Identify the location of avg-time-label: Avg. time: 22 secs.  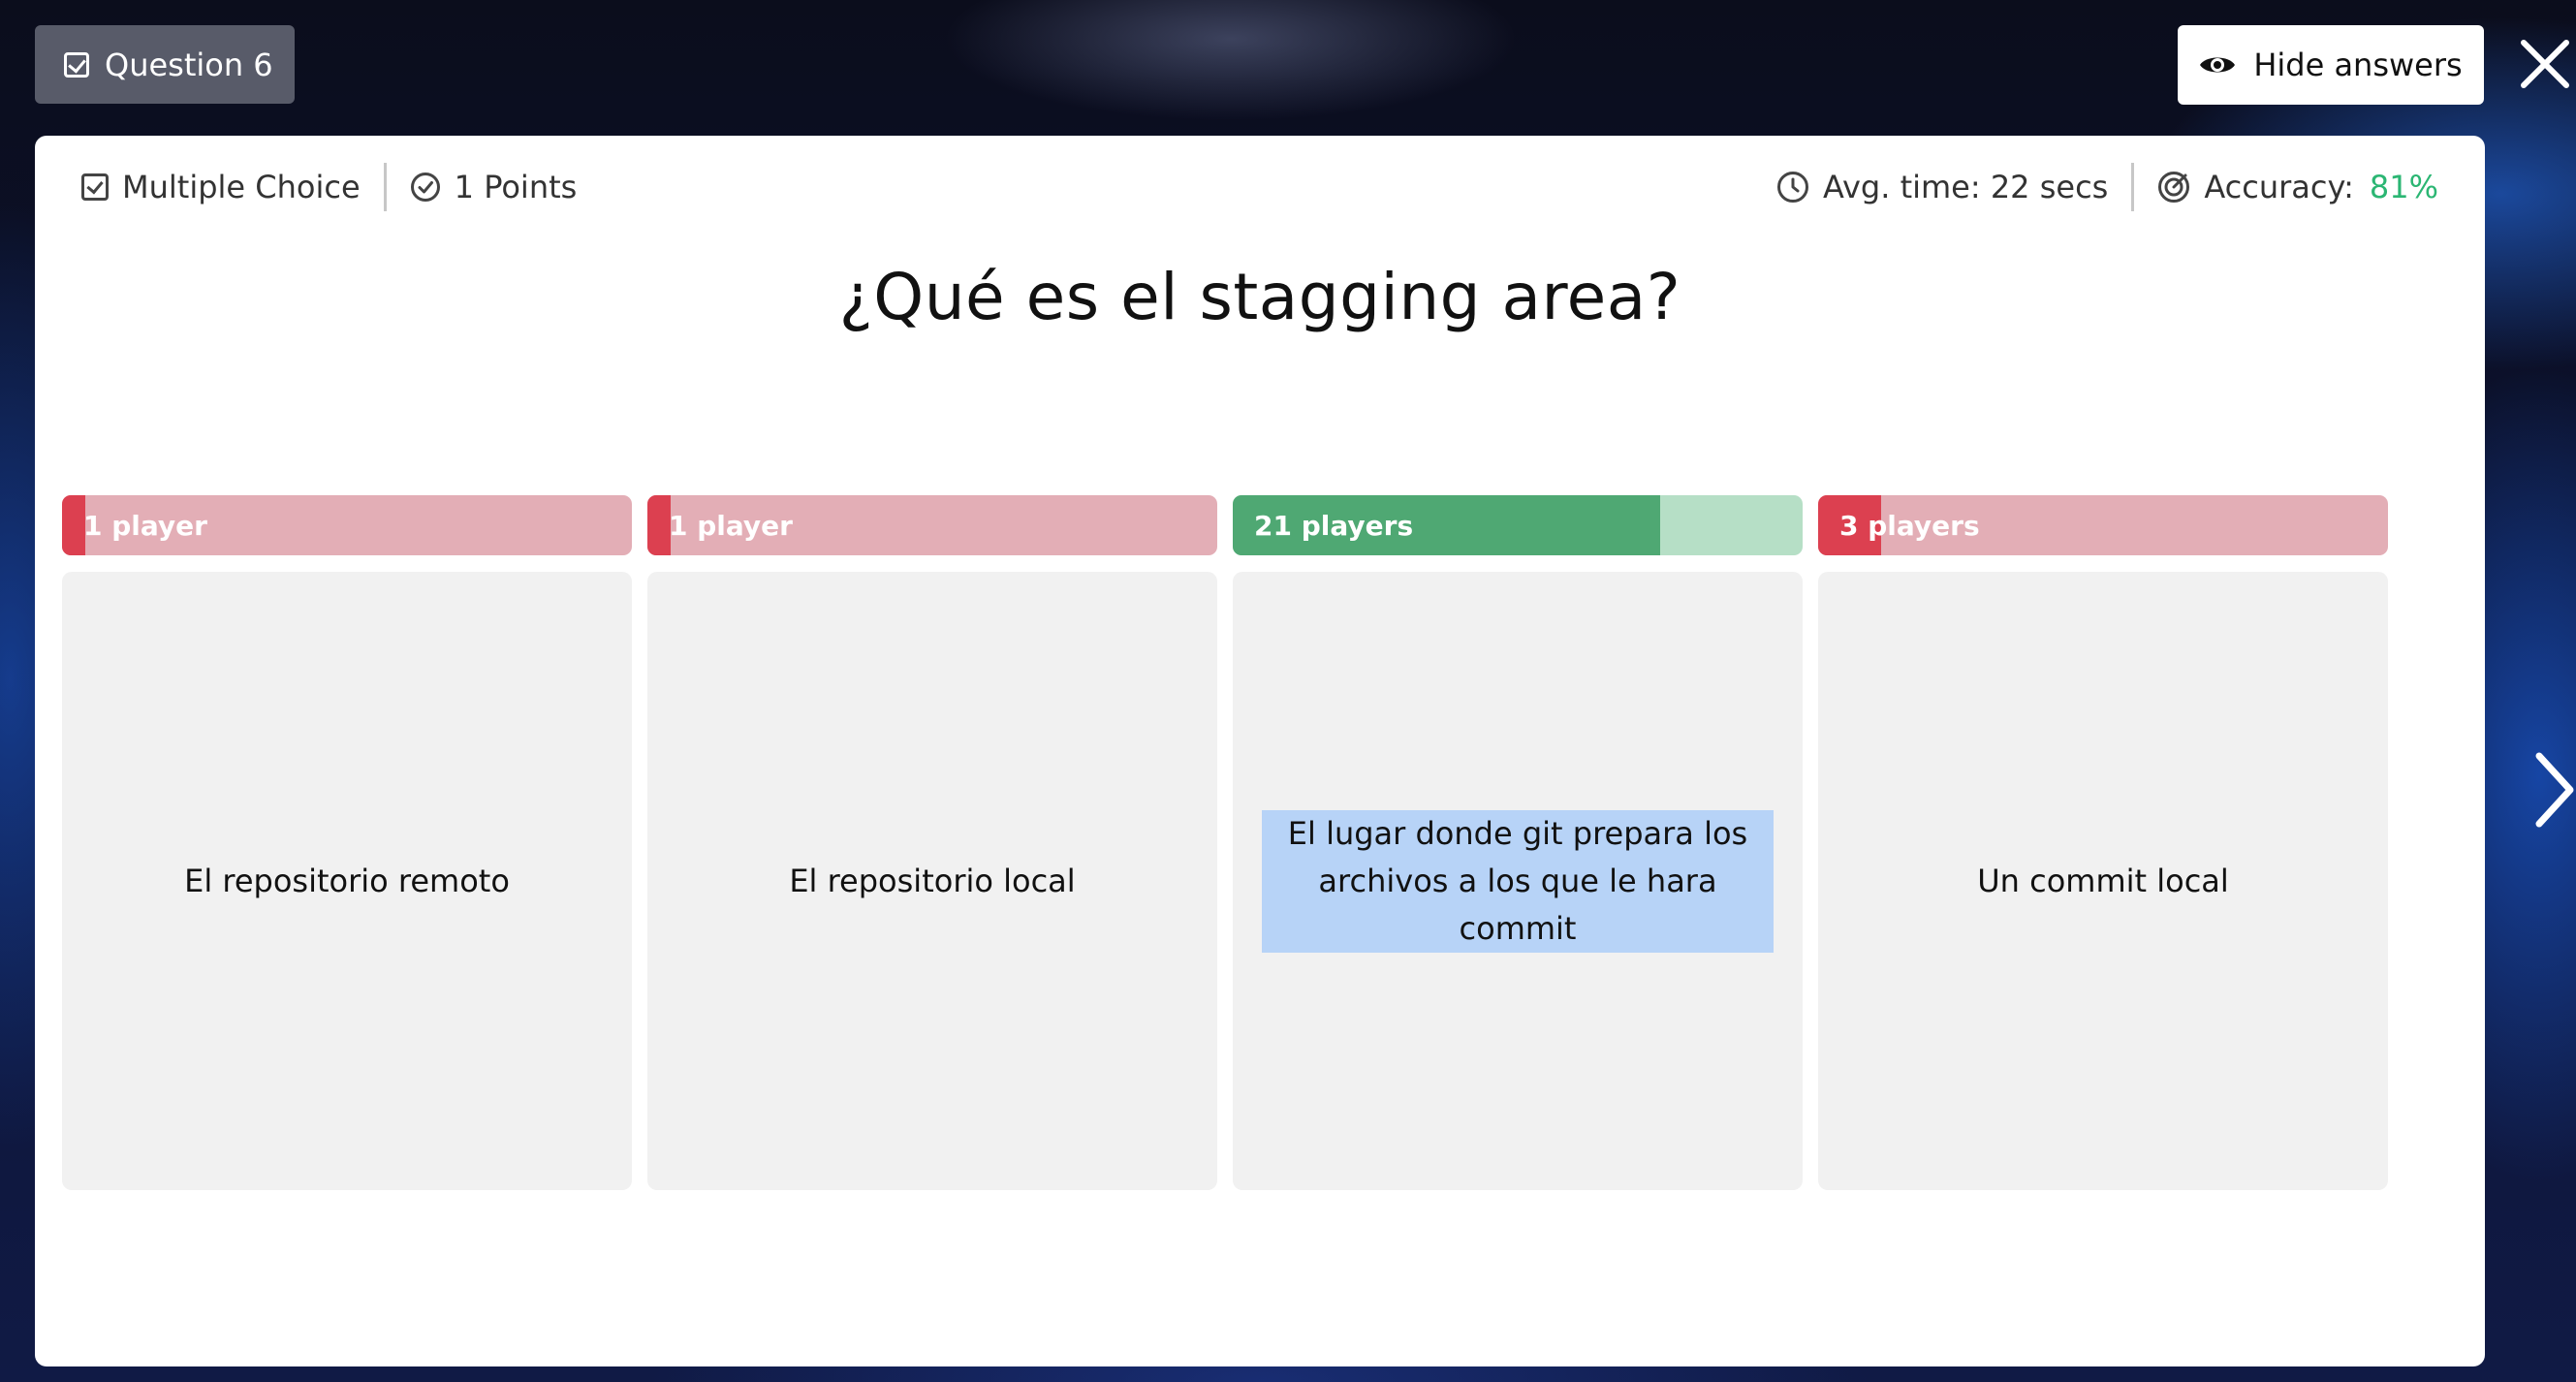
(1965, 187).